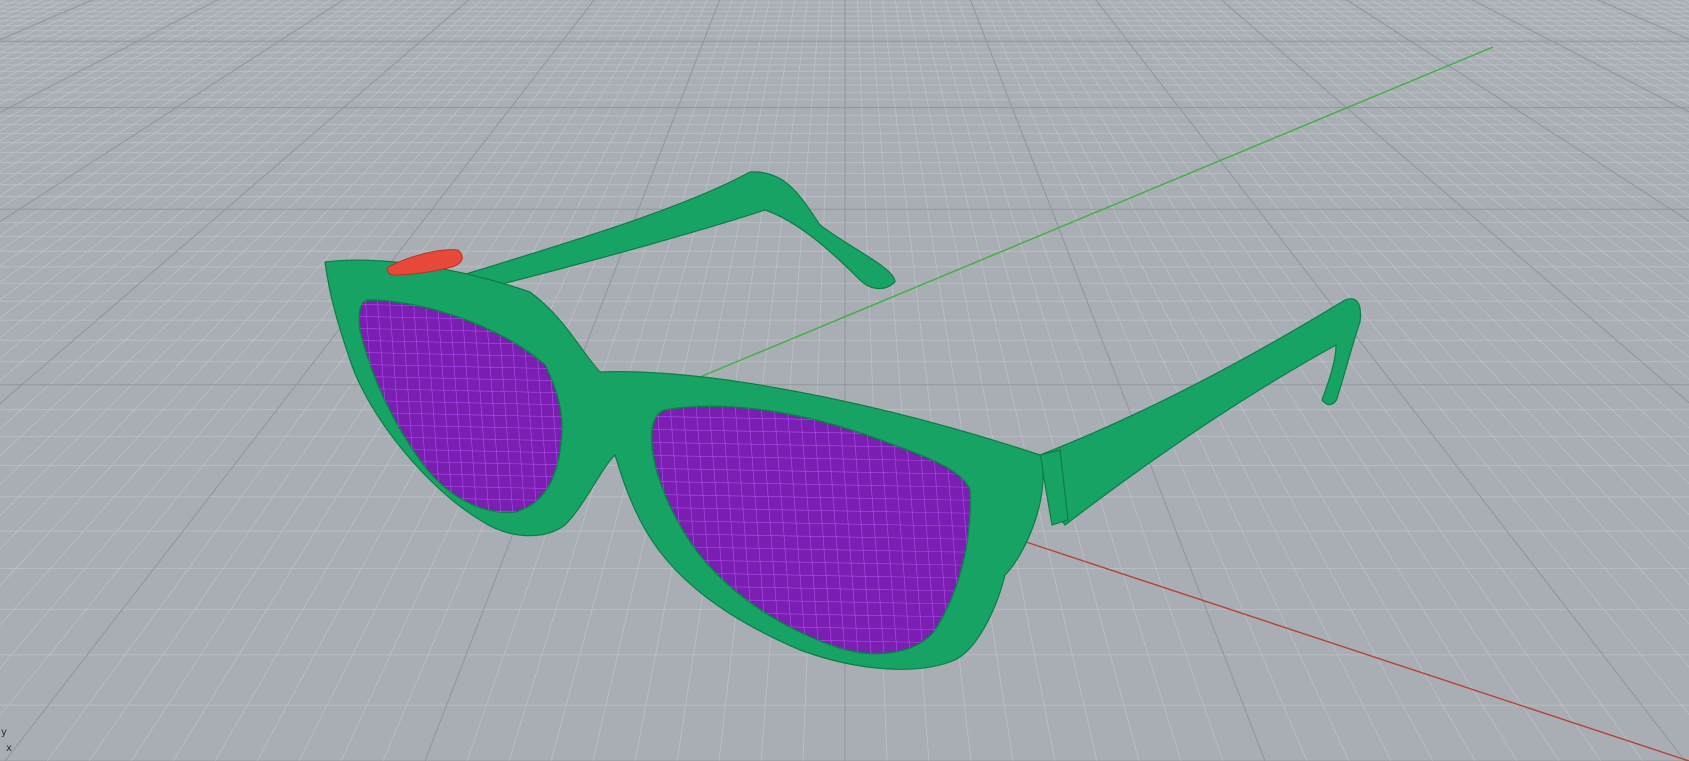 The height and width of the screenshot is (761, 1689). What do you see at coordinates (9, 748) in the screenshot?
I see `axis-label-x: x` at bounding box center [9, 748].